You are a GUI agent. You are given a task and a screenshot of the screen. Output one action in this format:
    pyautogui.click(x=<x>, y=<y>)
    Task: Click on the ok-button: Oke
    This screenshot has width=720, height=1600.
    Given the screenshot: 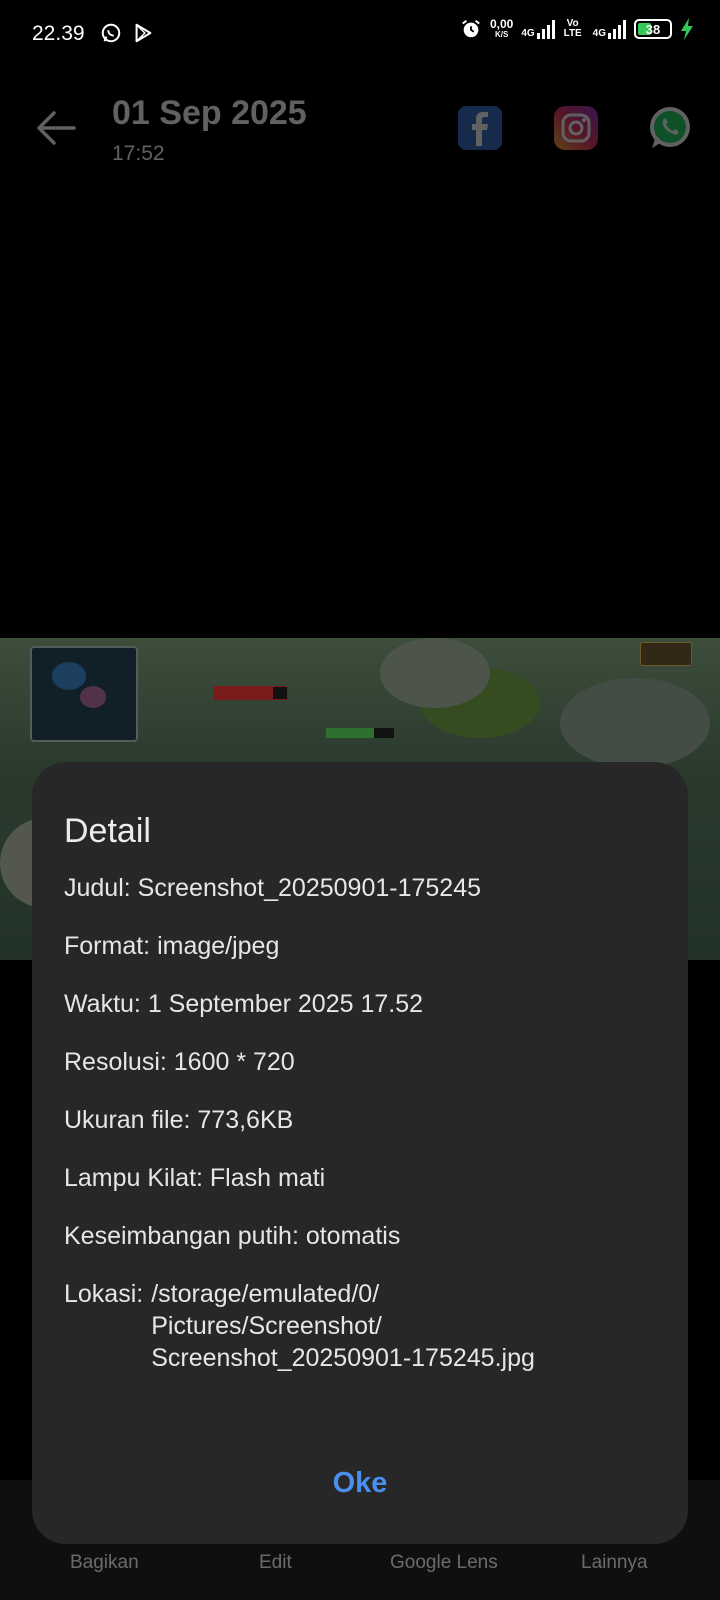 What is the action you would take?
    pyautogui.click(x=360, y=1483)
    